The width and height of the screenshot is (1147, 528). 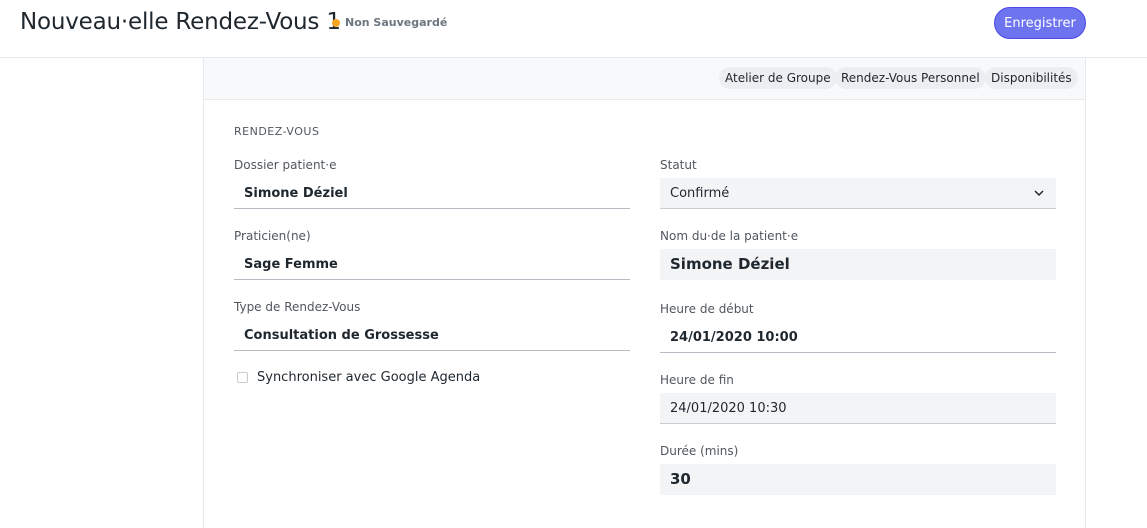 What do you see at coordinates (432, 335) in the screenshot?
I see `appointment-type-field: Consultation de Grossesse` at bounding box center [432, 335].